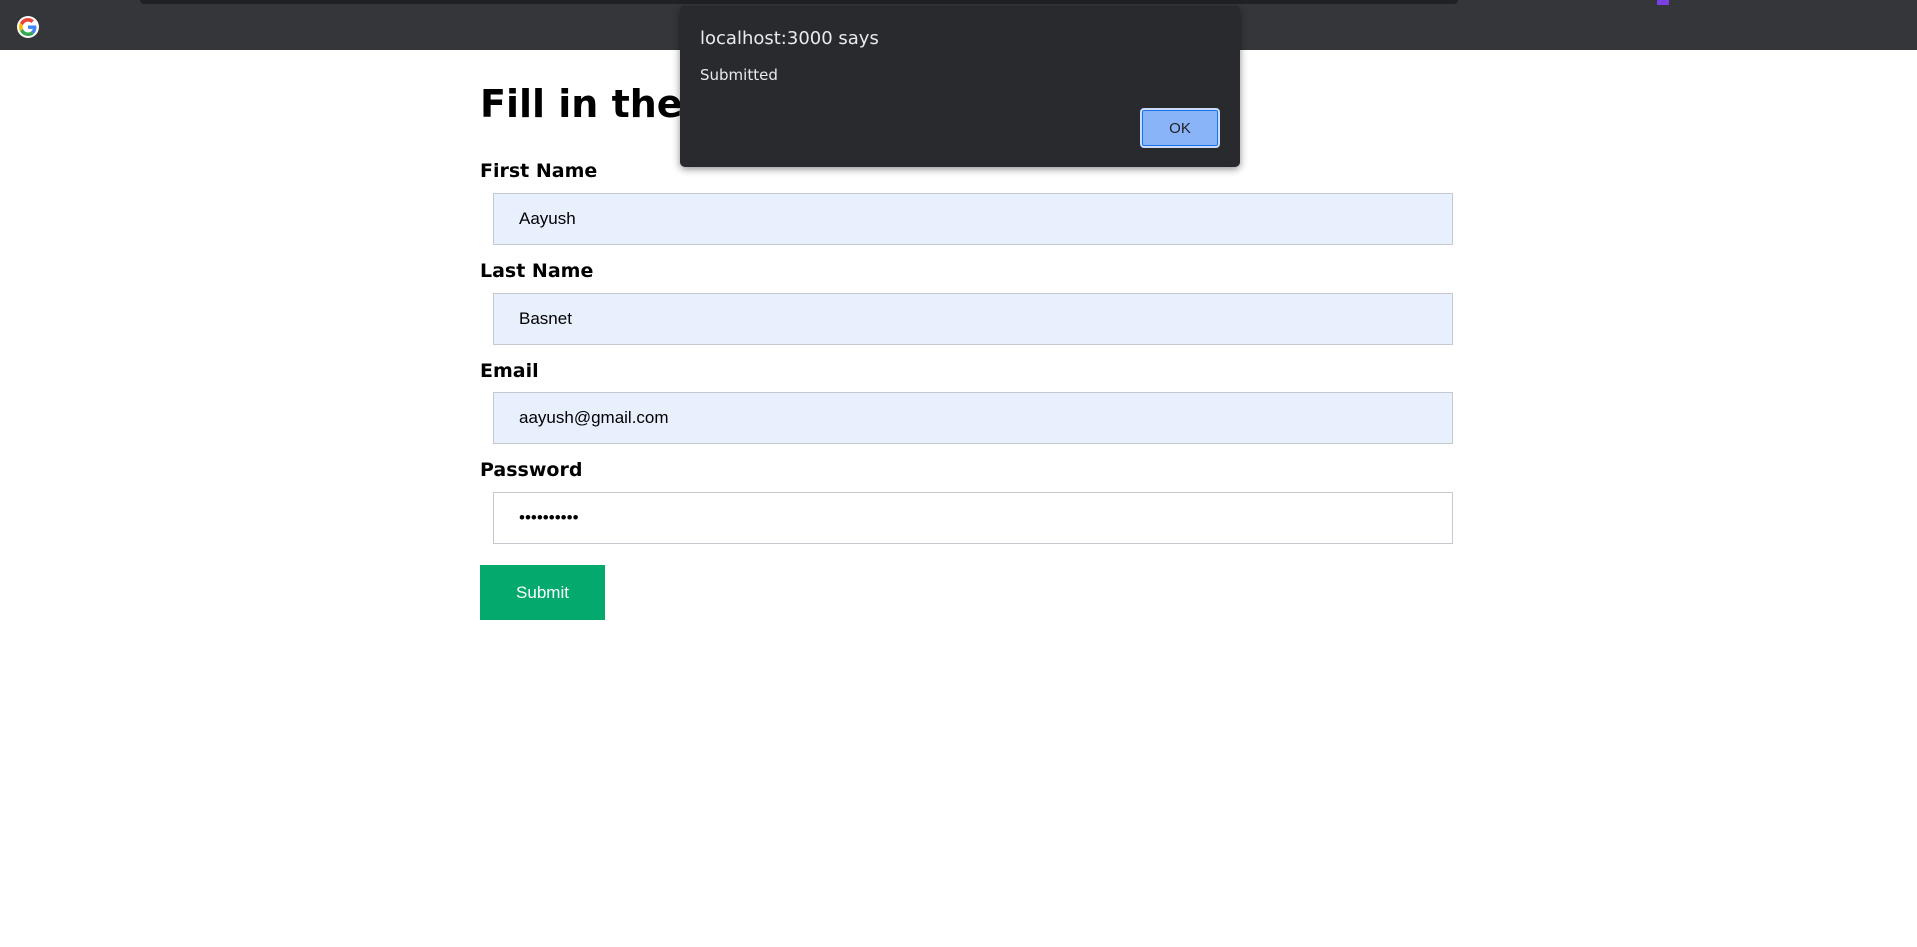  What do you see at coordinates (799, 2) in the screenshot?
I see `address-bar` at bounding box center [799, 2].